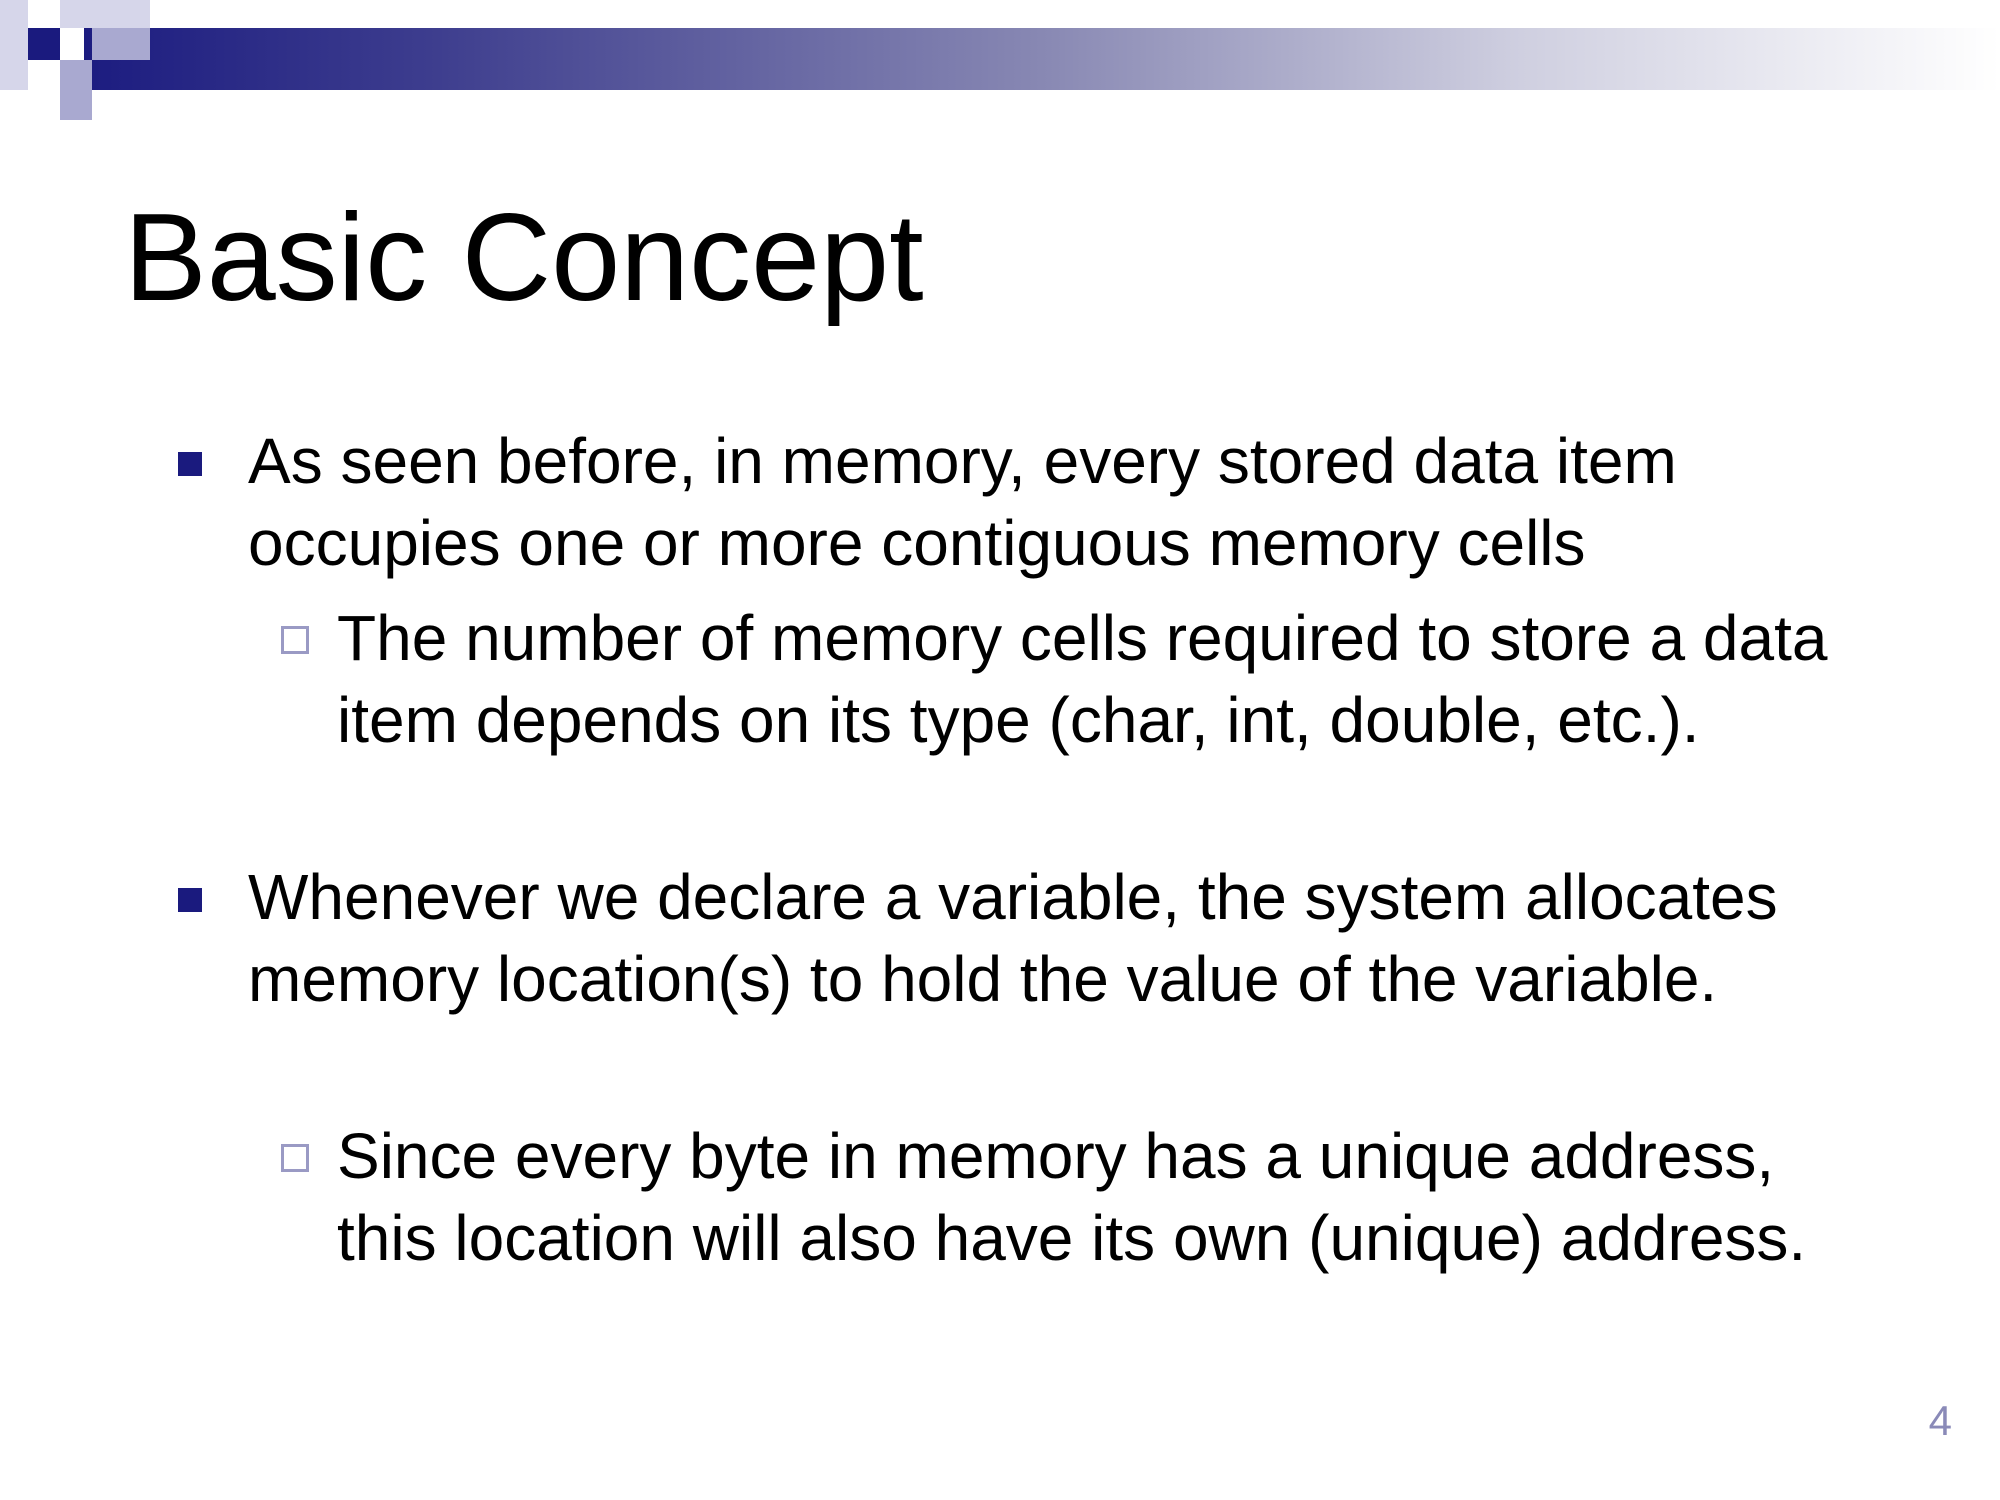 The image size is (2000, 1500). Describe the element at coordinates (1940, 1420) in the screenshot. I see `page-number: 4` at that location.